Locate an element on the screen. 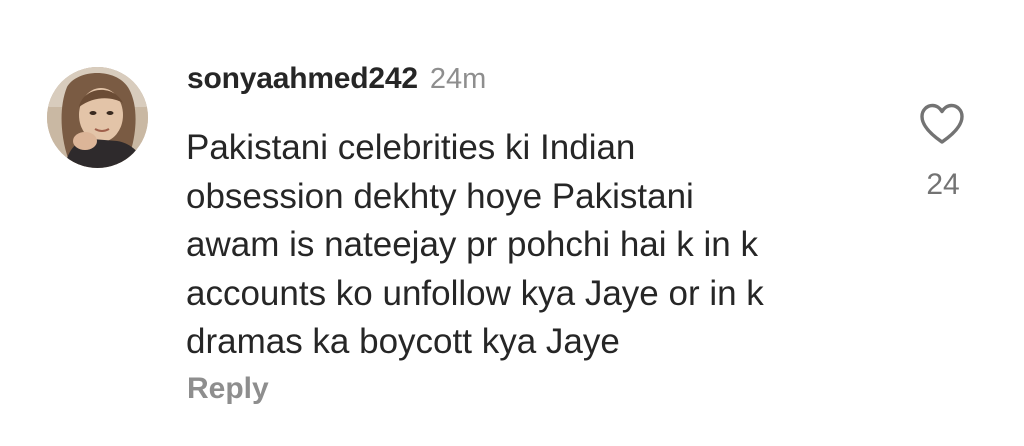 This screenshot has height=446, width=1024. timestamp: 24m is located at coordinates (458, 79).